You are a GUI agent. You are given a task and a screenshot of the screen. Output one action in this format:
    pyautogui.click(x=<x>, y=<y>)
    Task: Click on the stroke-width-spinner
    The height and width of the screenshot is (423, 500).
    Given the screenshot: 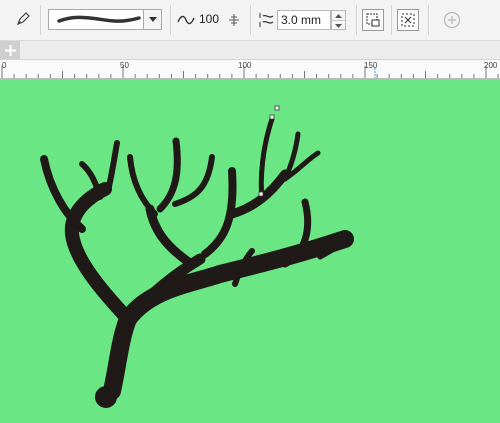 What is the action you would take?
    pyautogui.click(x=338, y=20)
    